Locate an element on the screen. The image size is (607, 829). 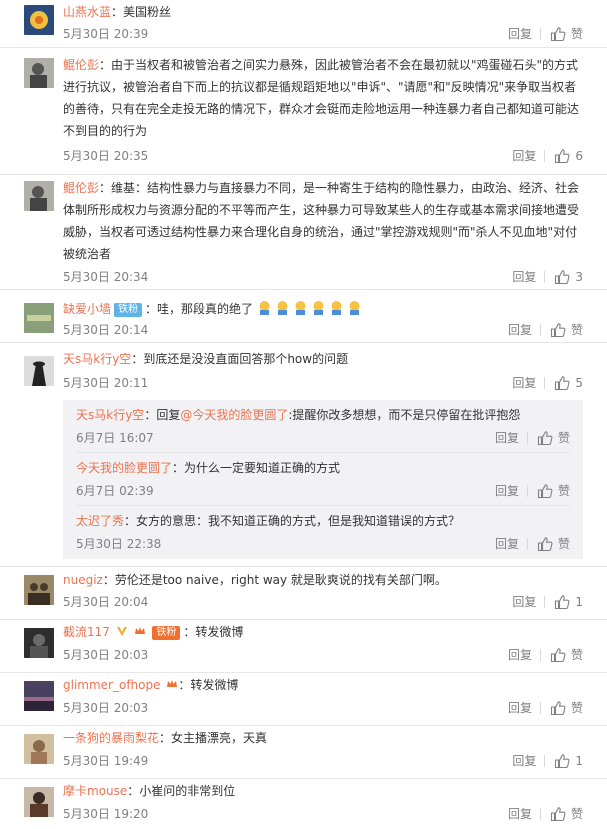
like-button: 3 is located at coordinates (568, 277).